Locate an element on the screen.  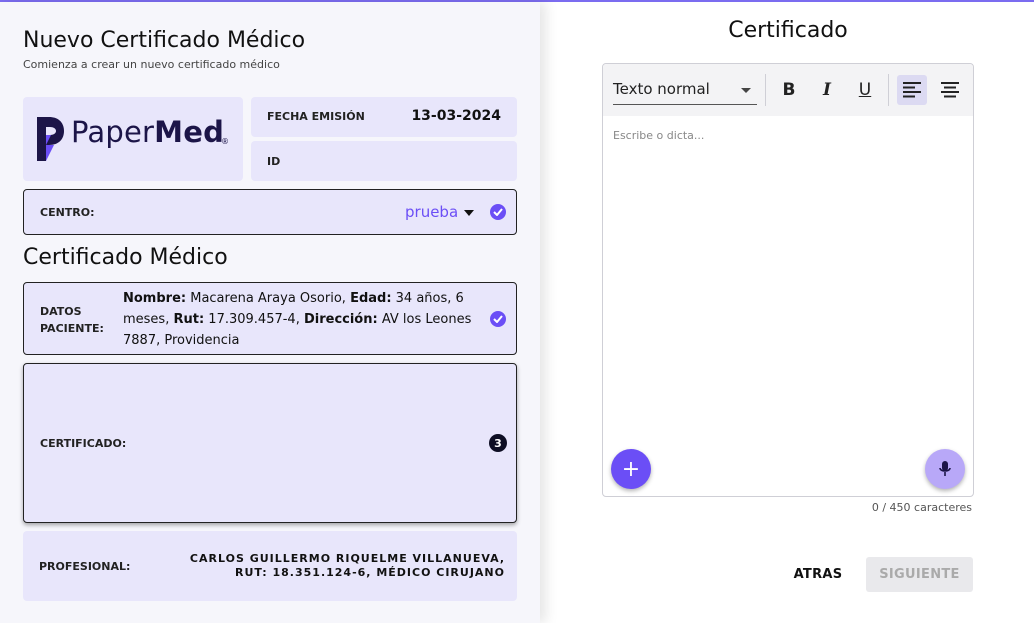
microphone-icon is located at coordinates (945, 468).